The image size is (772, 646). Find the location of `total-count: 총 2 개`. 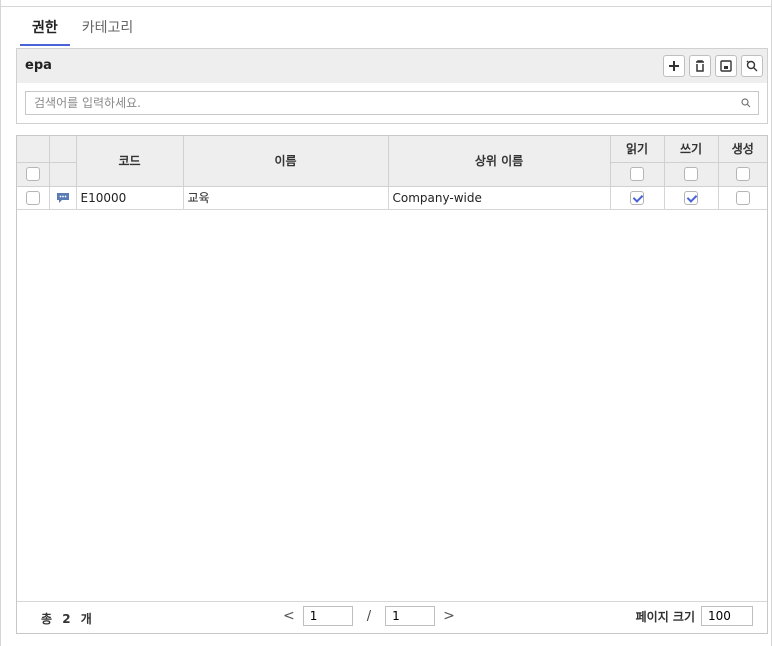

total-count: 총 2 개 is located at coordinates (69, 618).